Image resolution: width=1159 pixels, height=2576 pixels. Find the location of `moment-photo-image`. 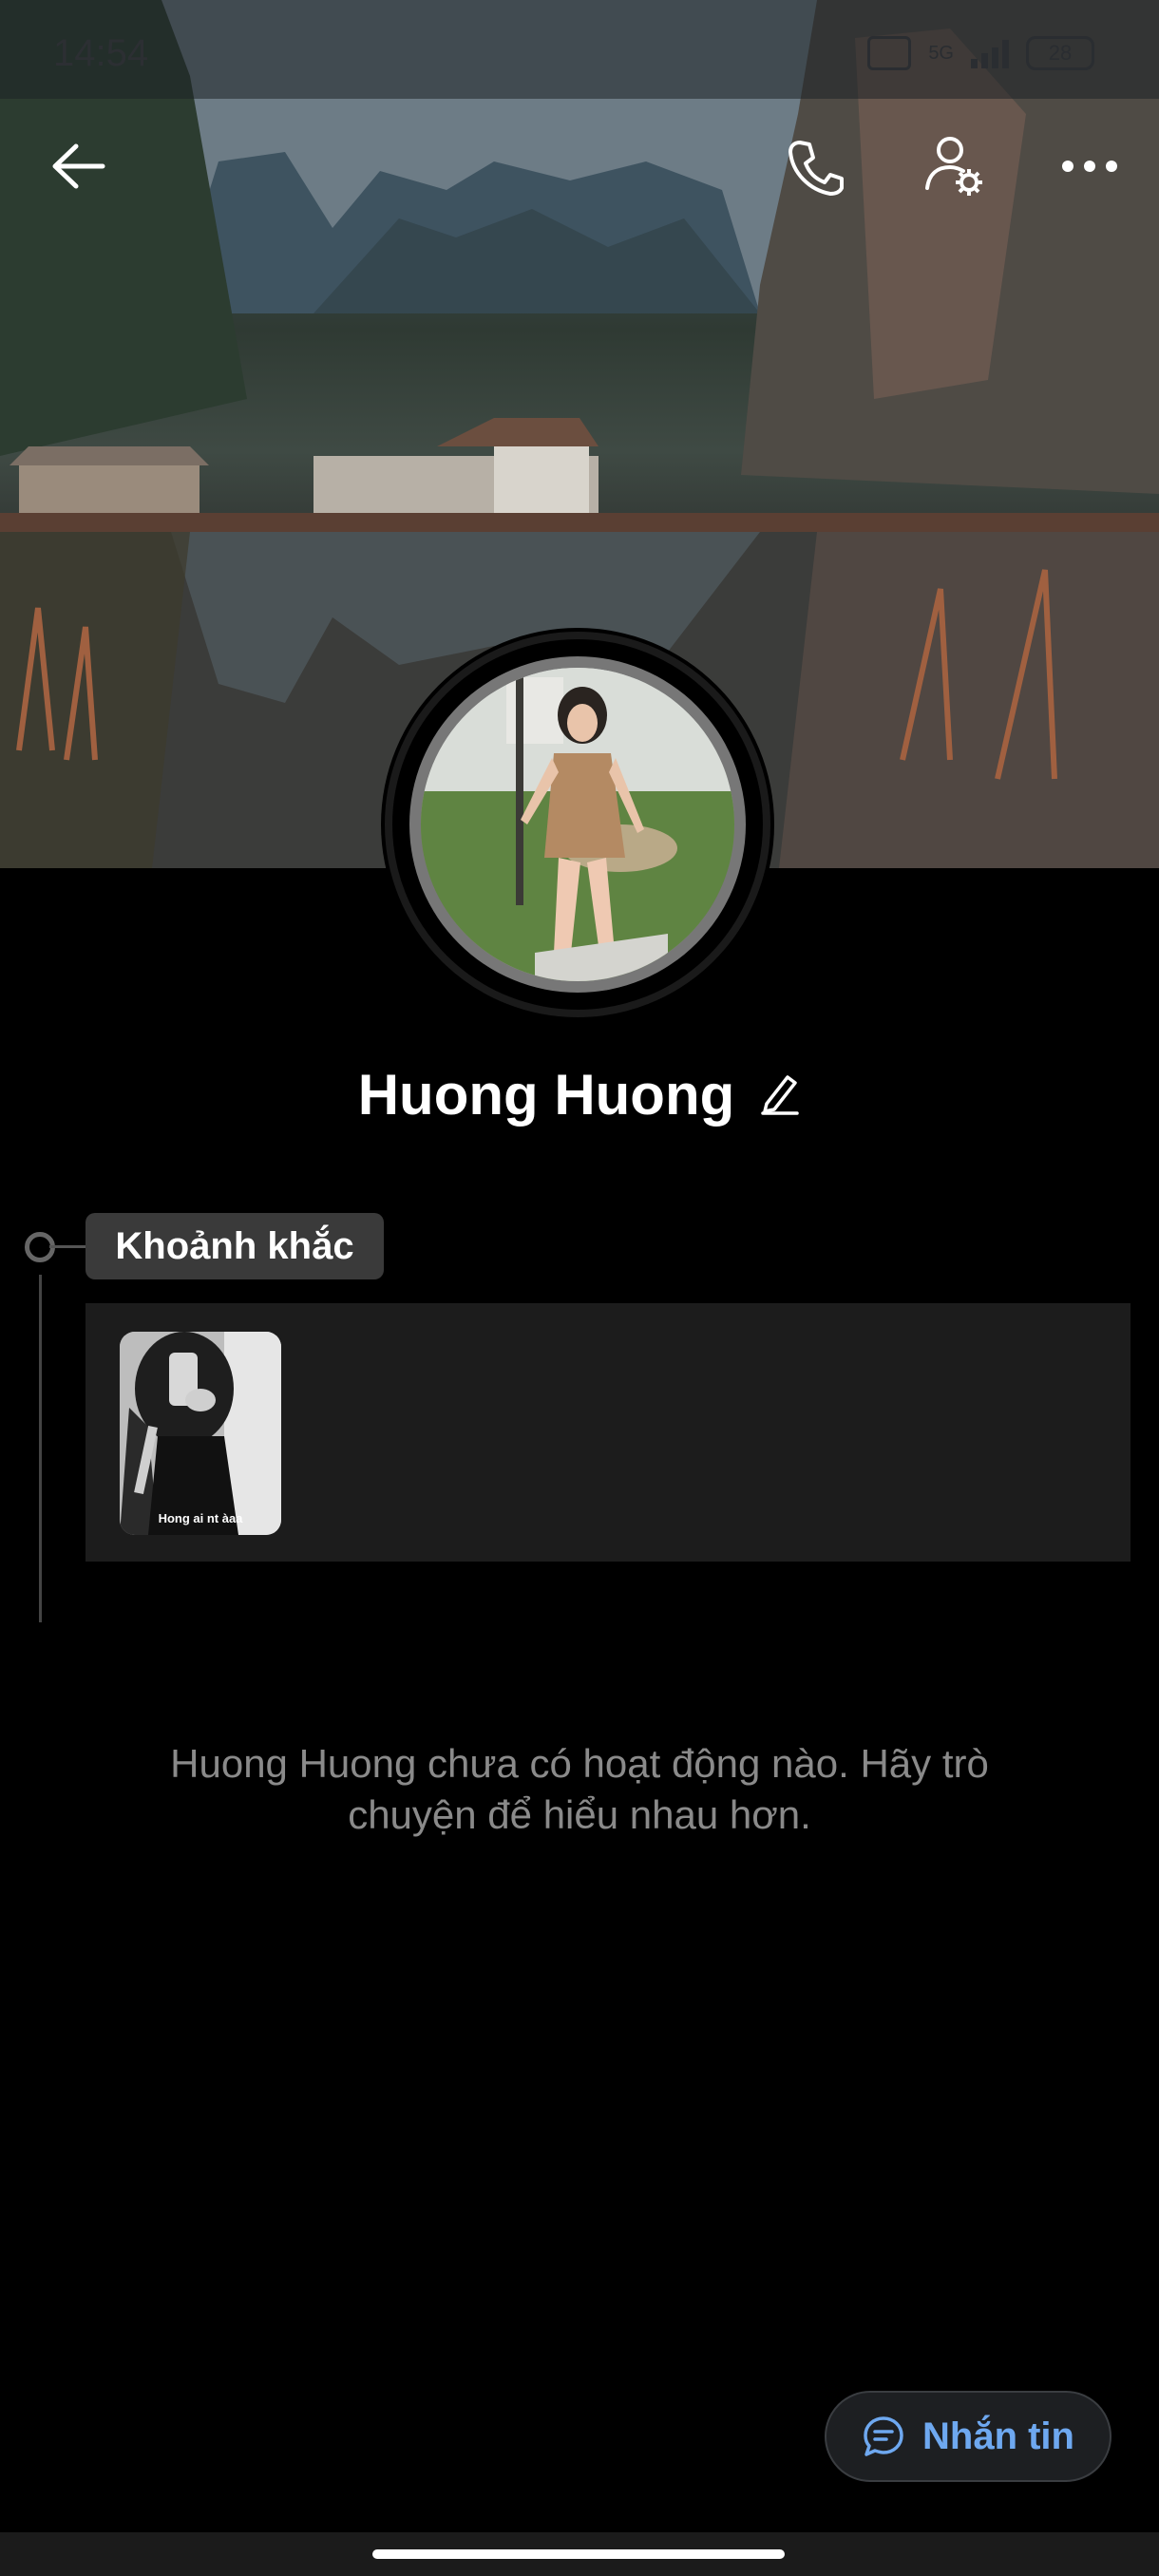

moment-photo-image is located at coordinates (200, 1433).